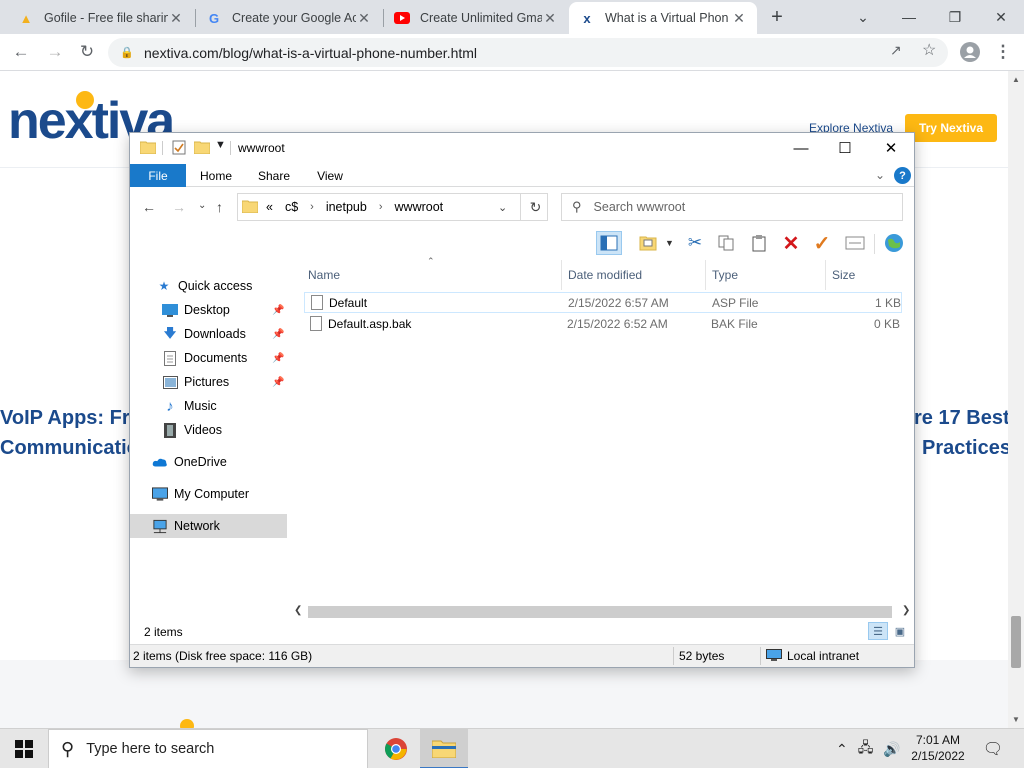 The width and height of the screenshot is (1024, 768). Describe the element at coordinates (502, 207) in the screenshot. I see `address-dropdown-icon: ⌄` at that location.